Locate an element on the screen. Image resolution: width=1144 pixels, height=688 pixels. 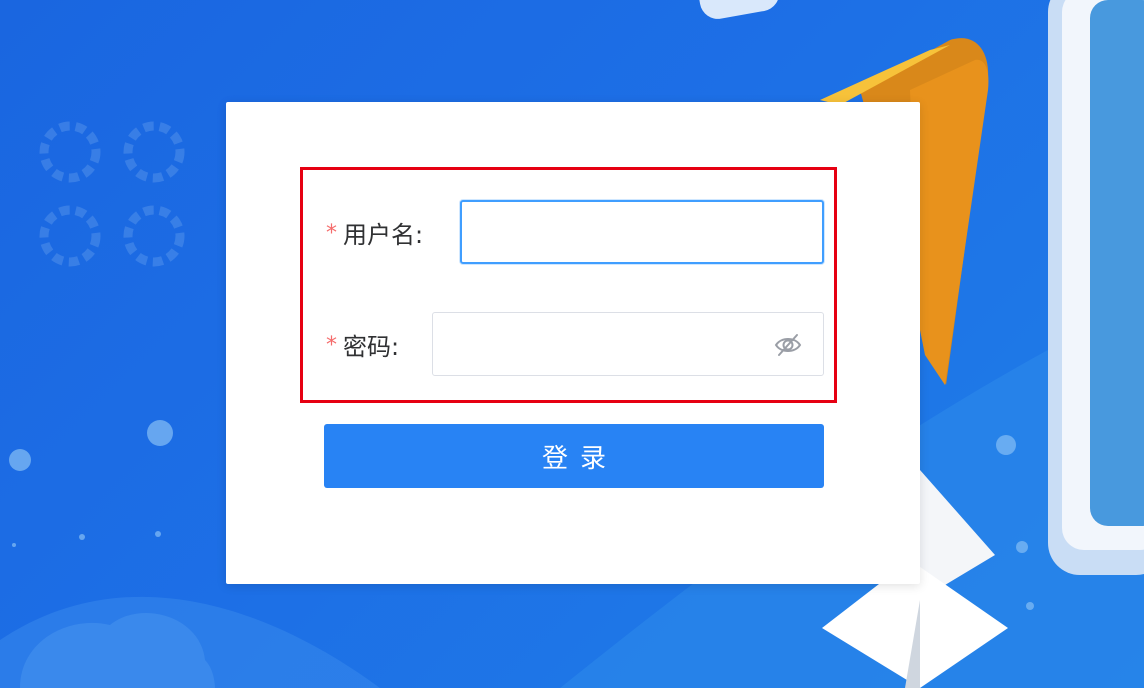
password-input is located at coordinates (628, 344).